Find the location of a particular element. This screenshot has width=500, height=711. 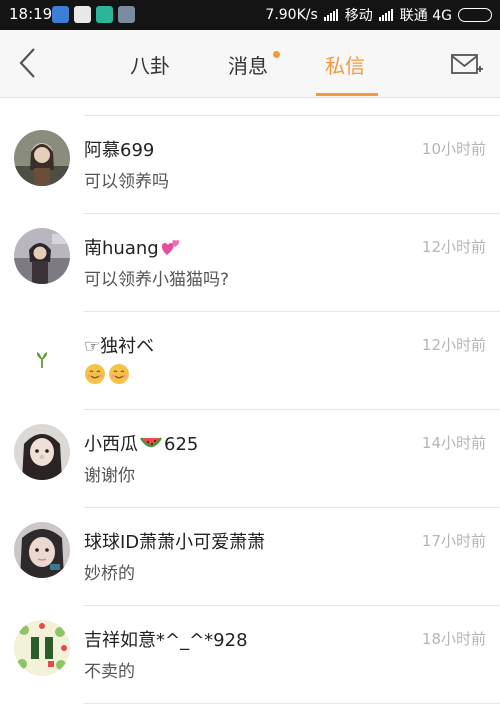

hearts-icon is located at coordinates (170, 247).